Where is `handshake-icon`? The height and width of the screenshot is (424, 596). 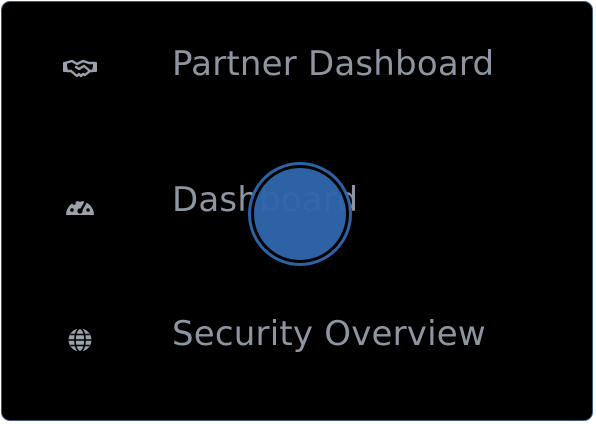
handshake-icon is located at coordinates (80, 68).